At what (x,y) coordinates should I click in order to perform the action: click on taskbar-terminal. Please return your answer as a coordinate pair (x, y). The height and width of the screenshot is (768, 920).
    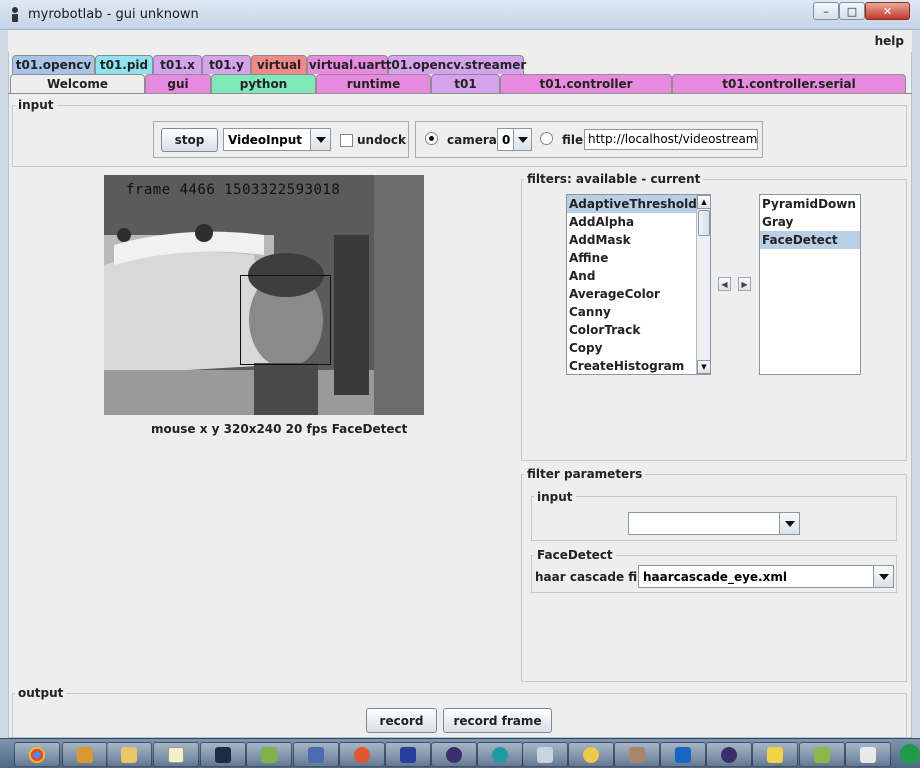
    Looking at the image, I should click on (223, 754).